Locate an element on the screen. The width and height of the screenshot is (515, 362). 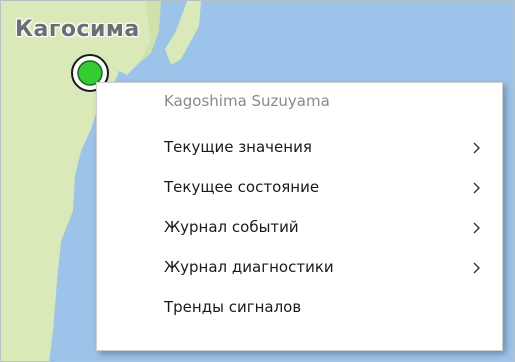
menu-item-diagnostics-log: Журнал диагностики is located at coordinates (299, 268).